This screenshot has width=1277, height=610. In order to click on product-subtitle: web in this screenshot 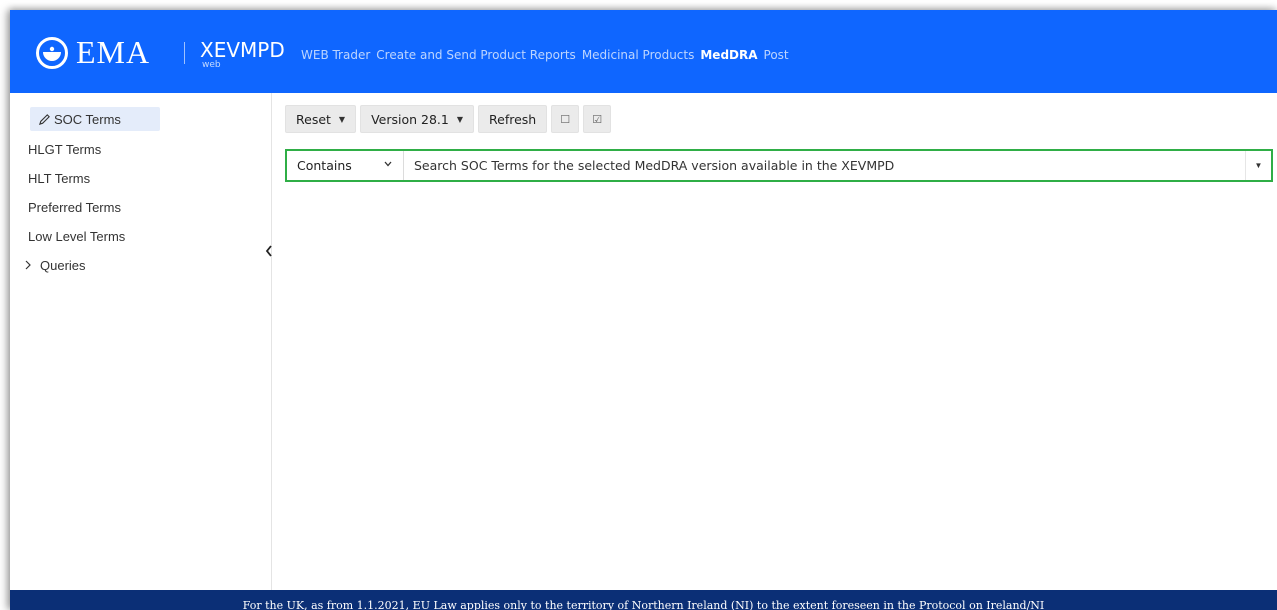, I will do `click(211, 65)`.